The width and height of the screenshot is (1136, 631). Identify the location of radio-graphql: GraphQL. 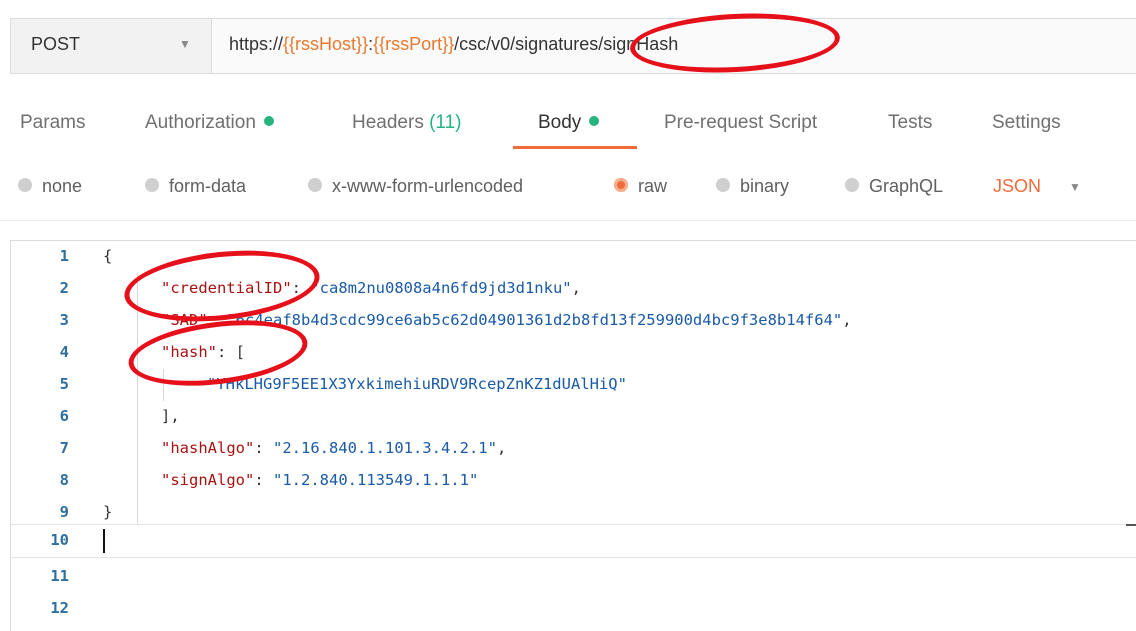
(894, 186).